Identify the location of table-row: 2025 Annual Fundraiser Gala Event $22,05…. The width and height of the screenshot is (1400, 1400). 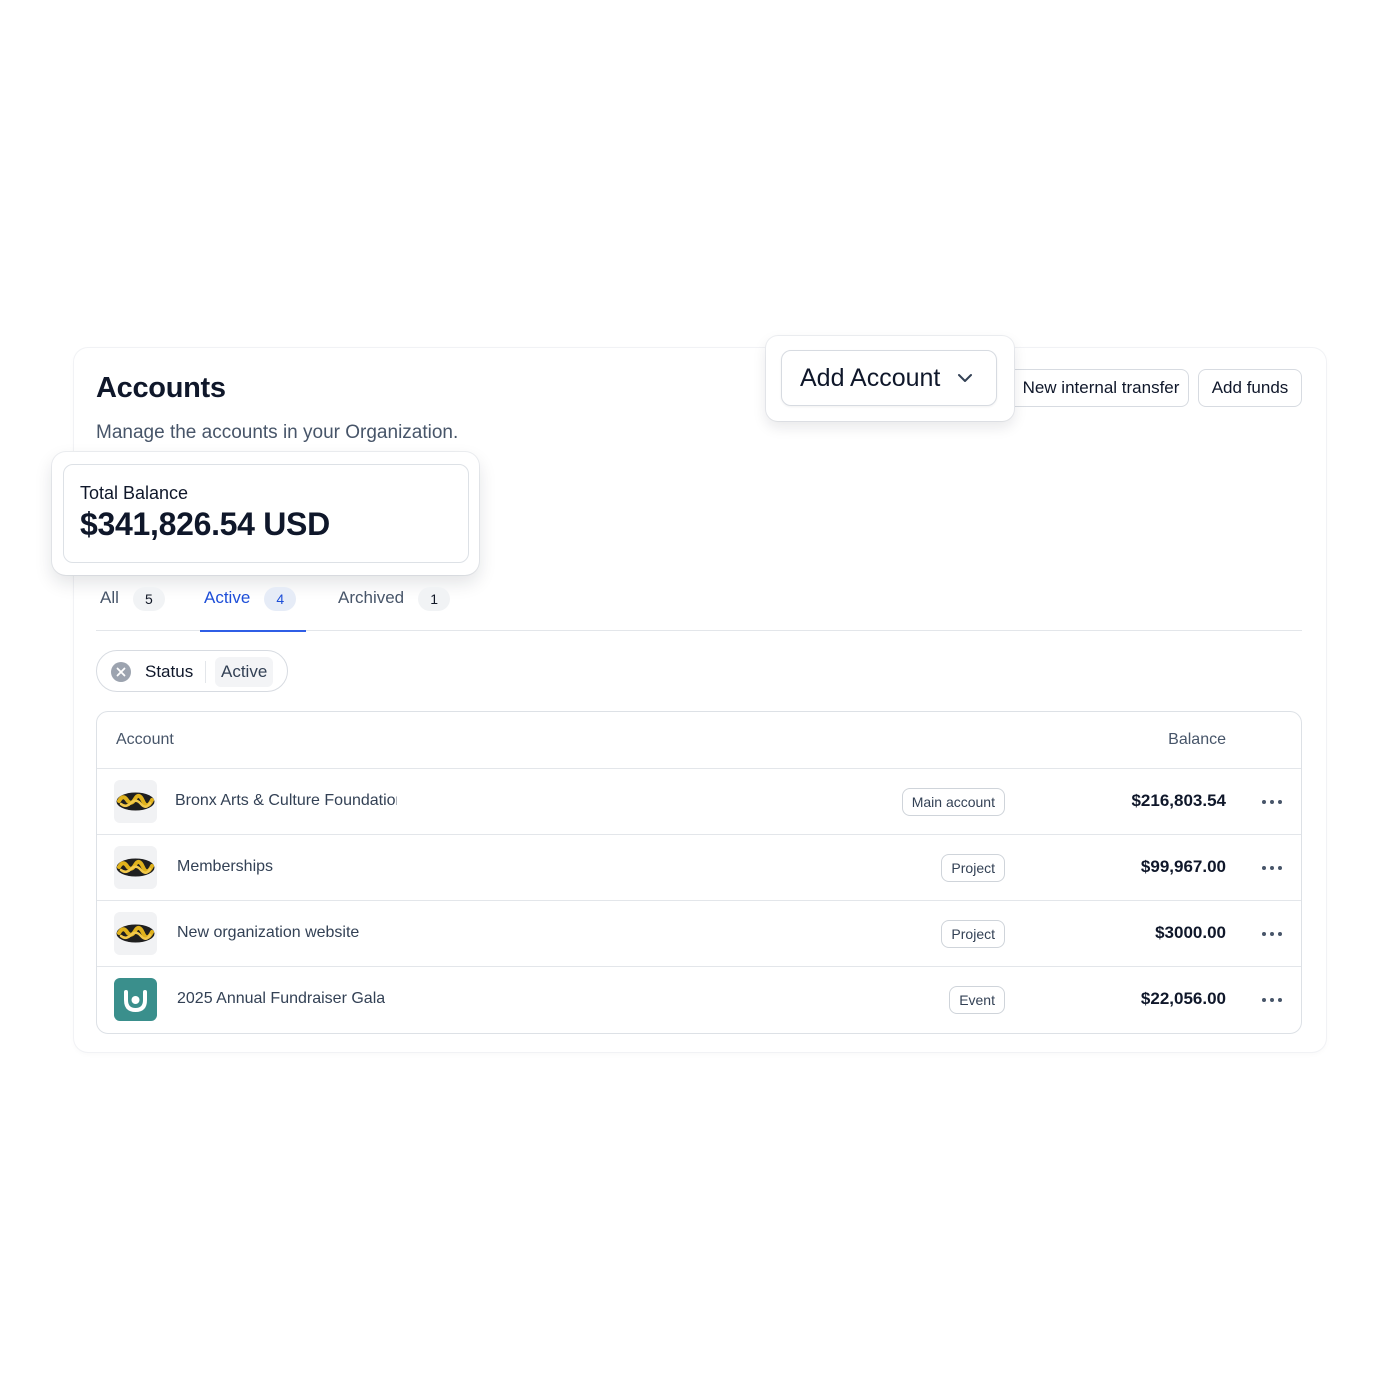
(699, 1000).